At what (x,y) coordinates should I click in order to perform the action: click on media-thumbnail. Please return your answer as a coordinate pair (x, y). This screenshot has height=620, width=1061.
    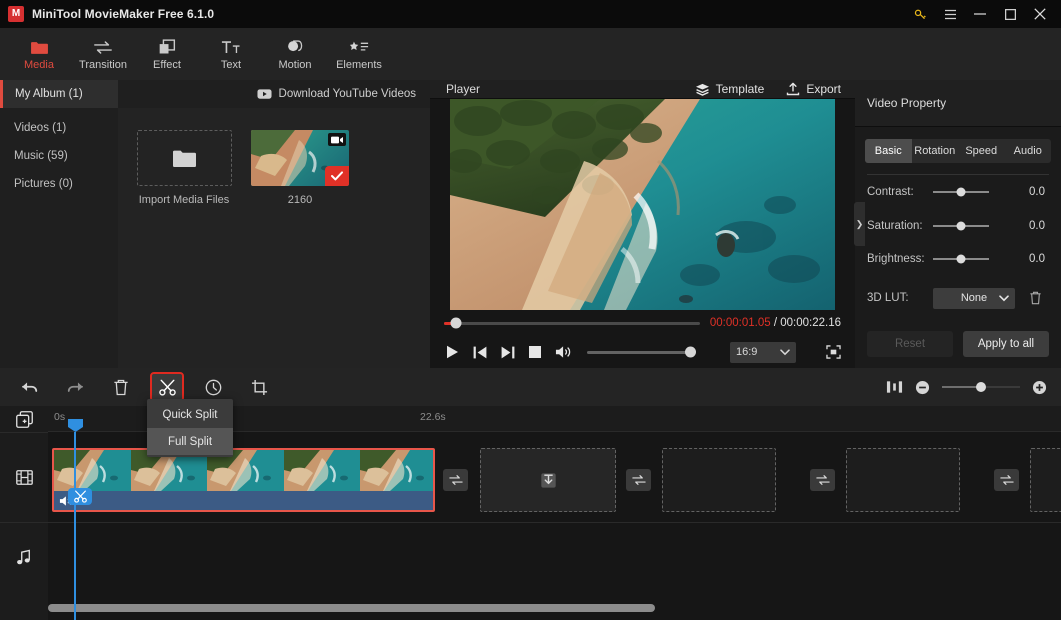
    Looking at the image, I should click on (300, 158).